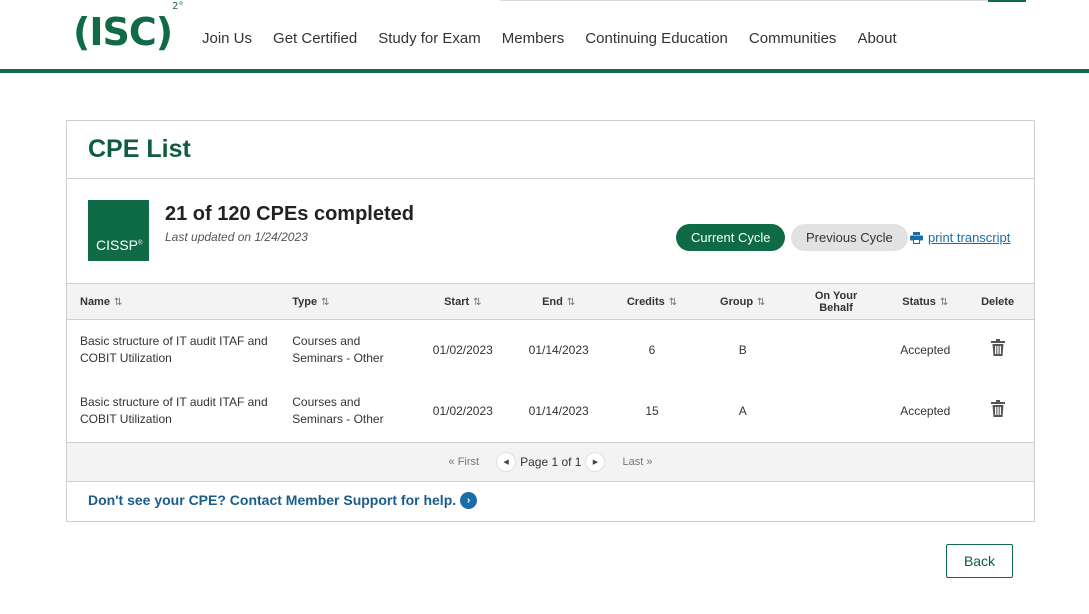 The height and width of the screenshot is (614, 1089). Describe the element at coordinates (118, 230) in the screenshot. I see `cissp-badge: CISSP®` at that location.